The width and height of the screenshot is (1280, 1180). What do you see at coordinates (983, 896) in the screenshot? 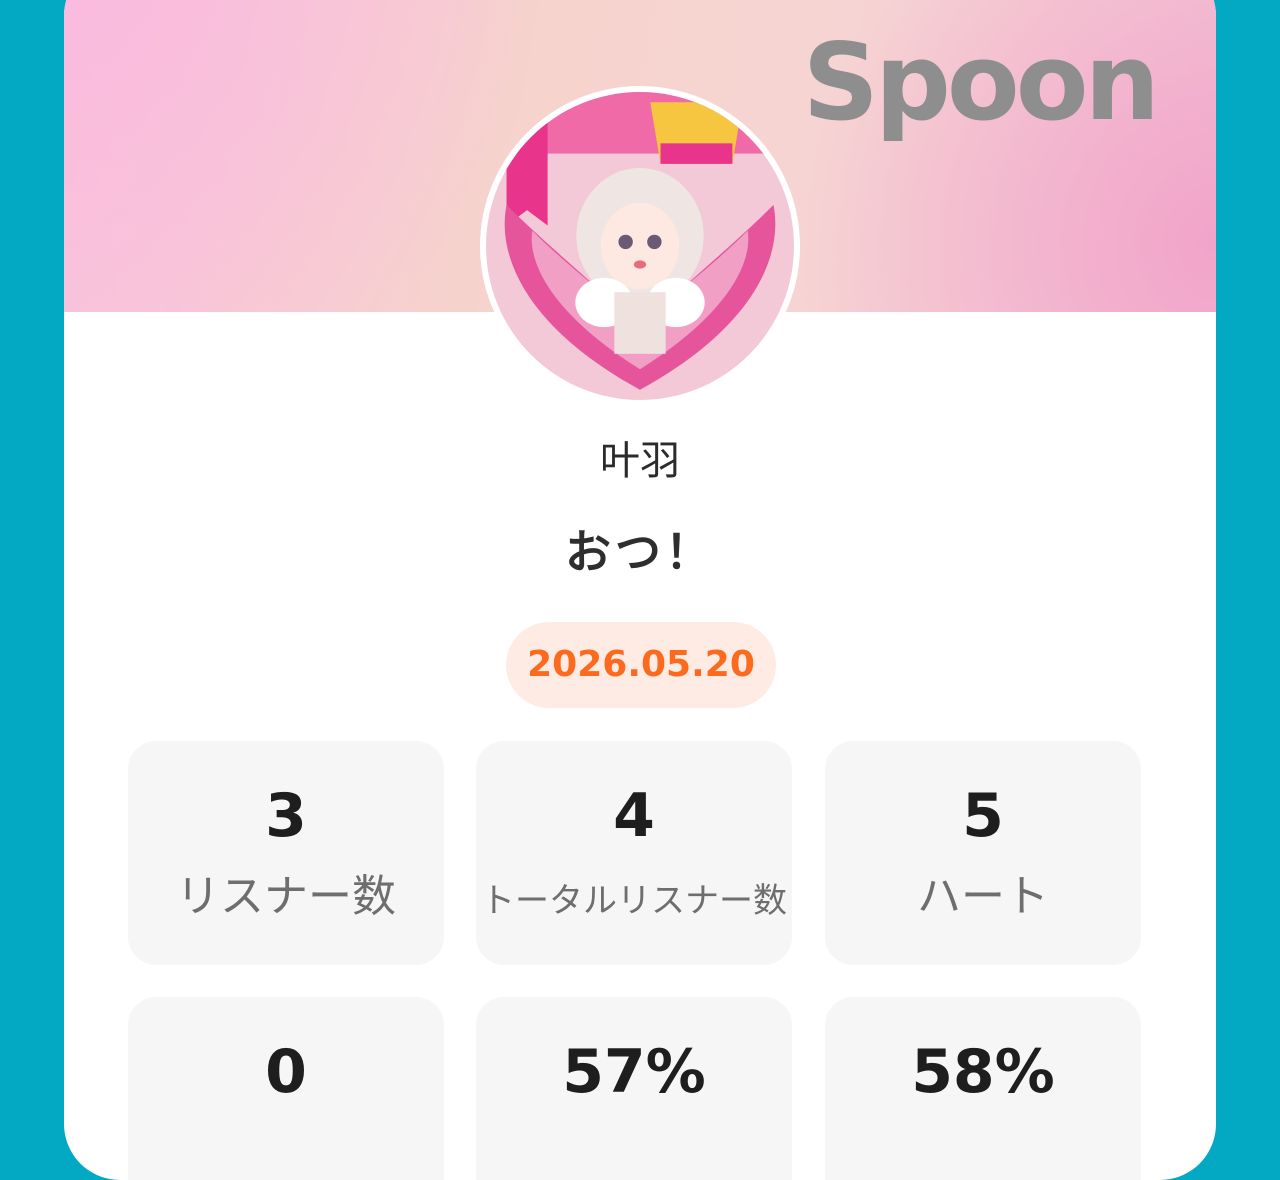
I see `stat-label: ハート` at bounding box center [983, 896].